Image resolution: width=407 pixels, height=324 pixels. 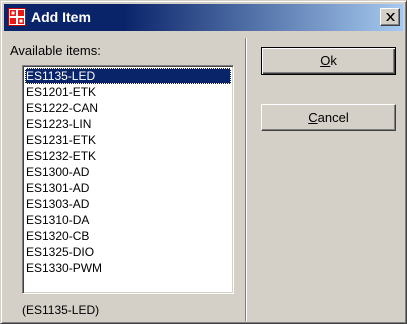 I want to click on dialog-title: Add Item, so click(x=61, y=17).